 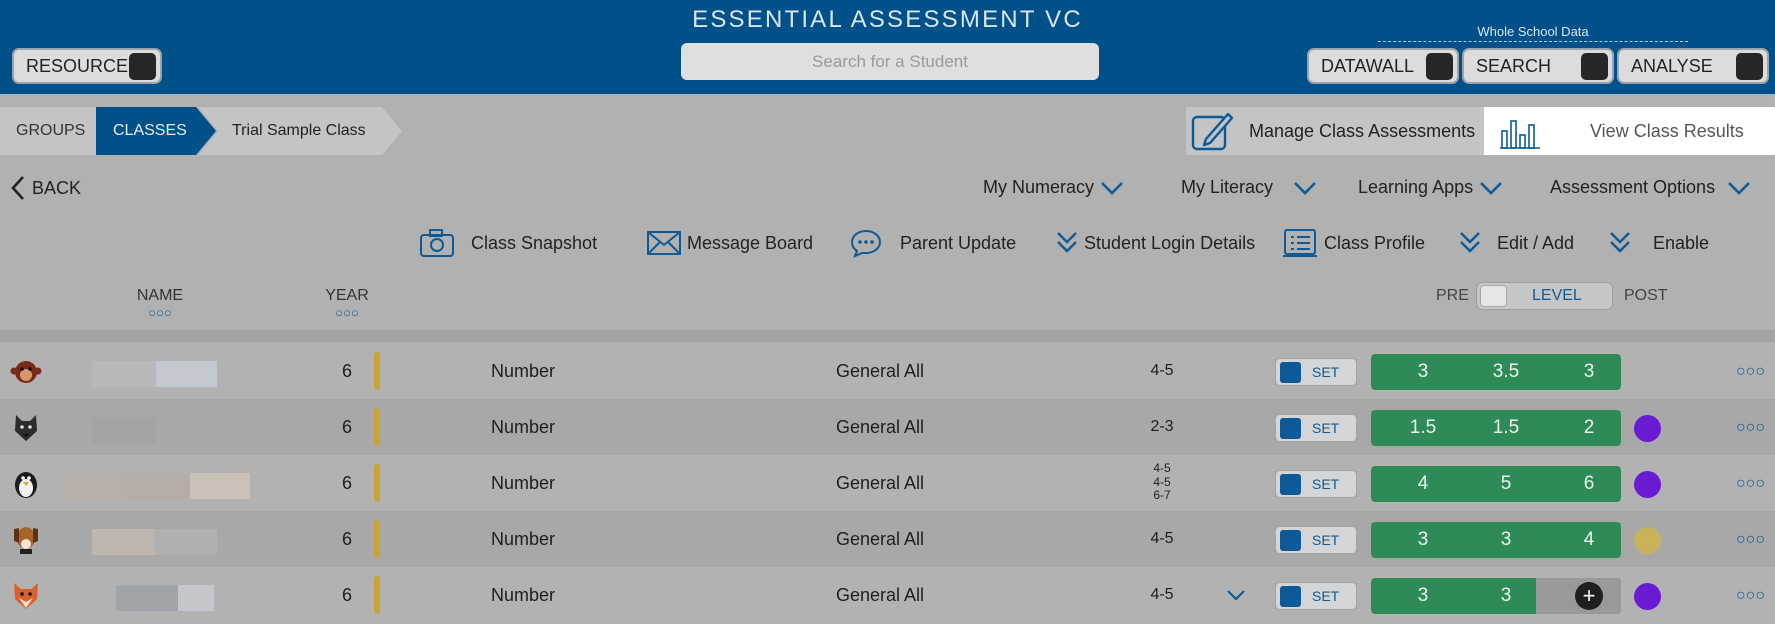 I want to click on view-class-results-button: View Class Results, so click(x=1629, y=131).